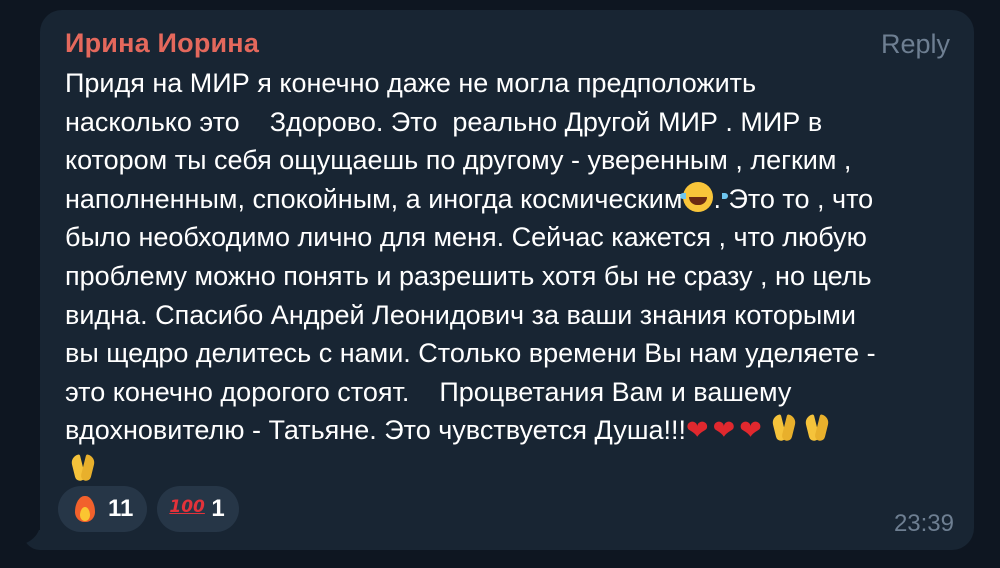 The height and width of the screenshot is (568, 1000). I want to click on message-time: 23:39, so click(923, 523).